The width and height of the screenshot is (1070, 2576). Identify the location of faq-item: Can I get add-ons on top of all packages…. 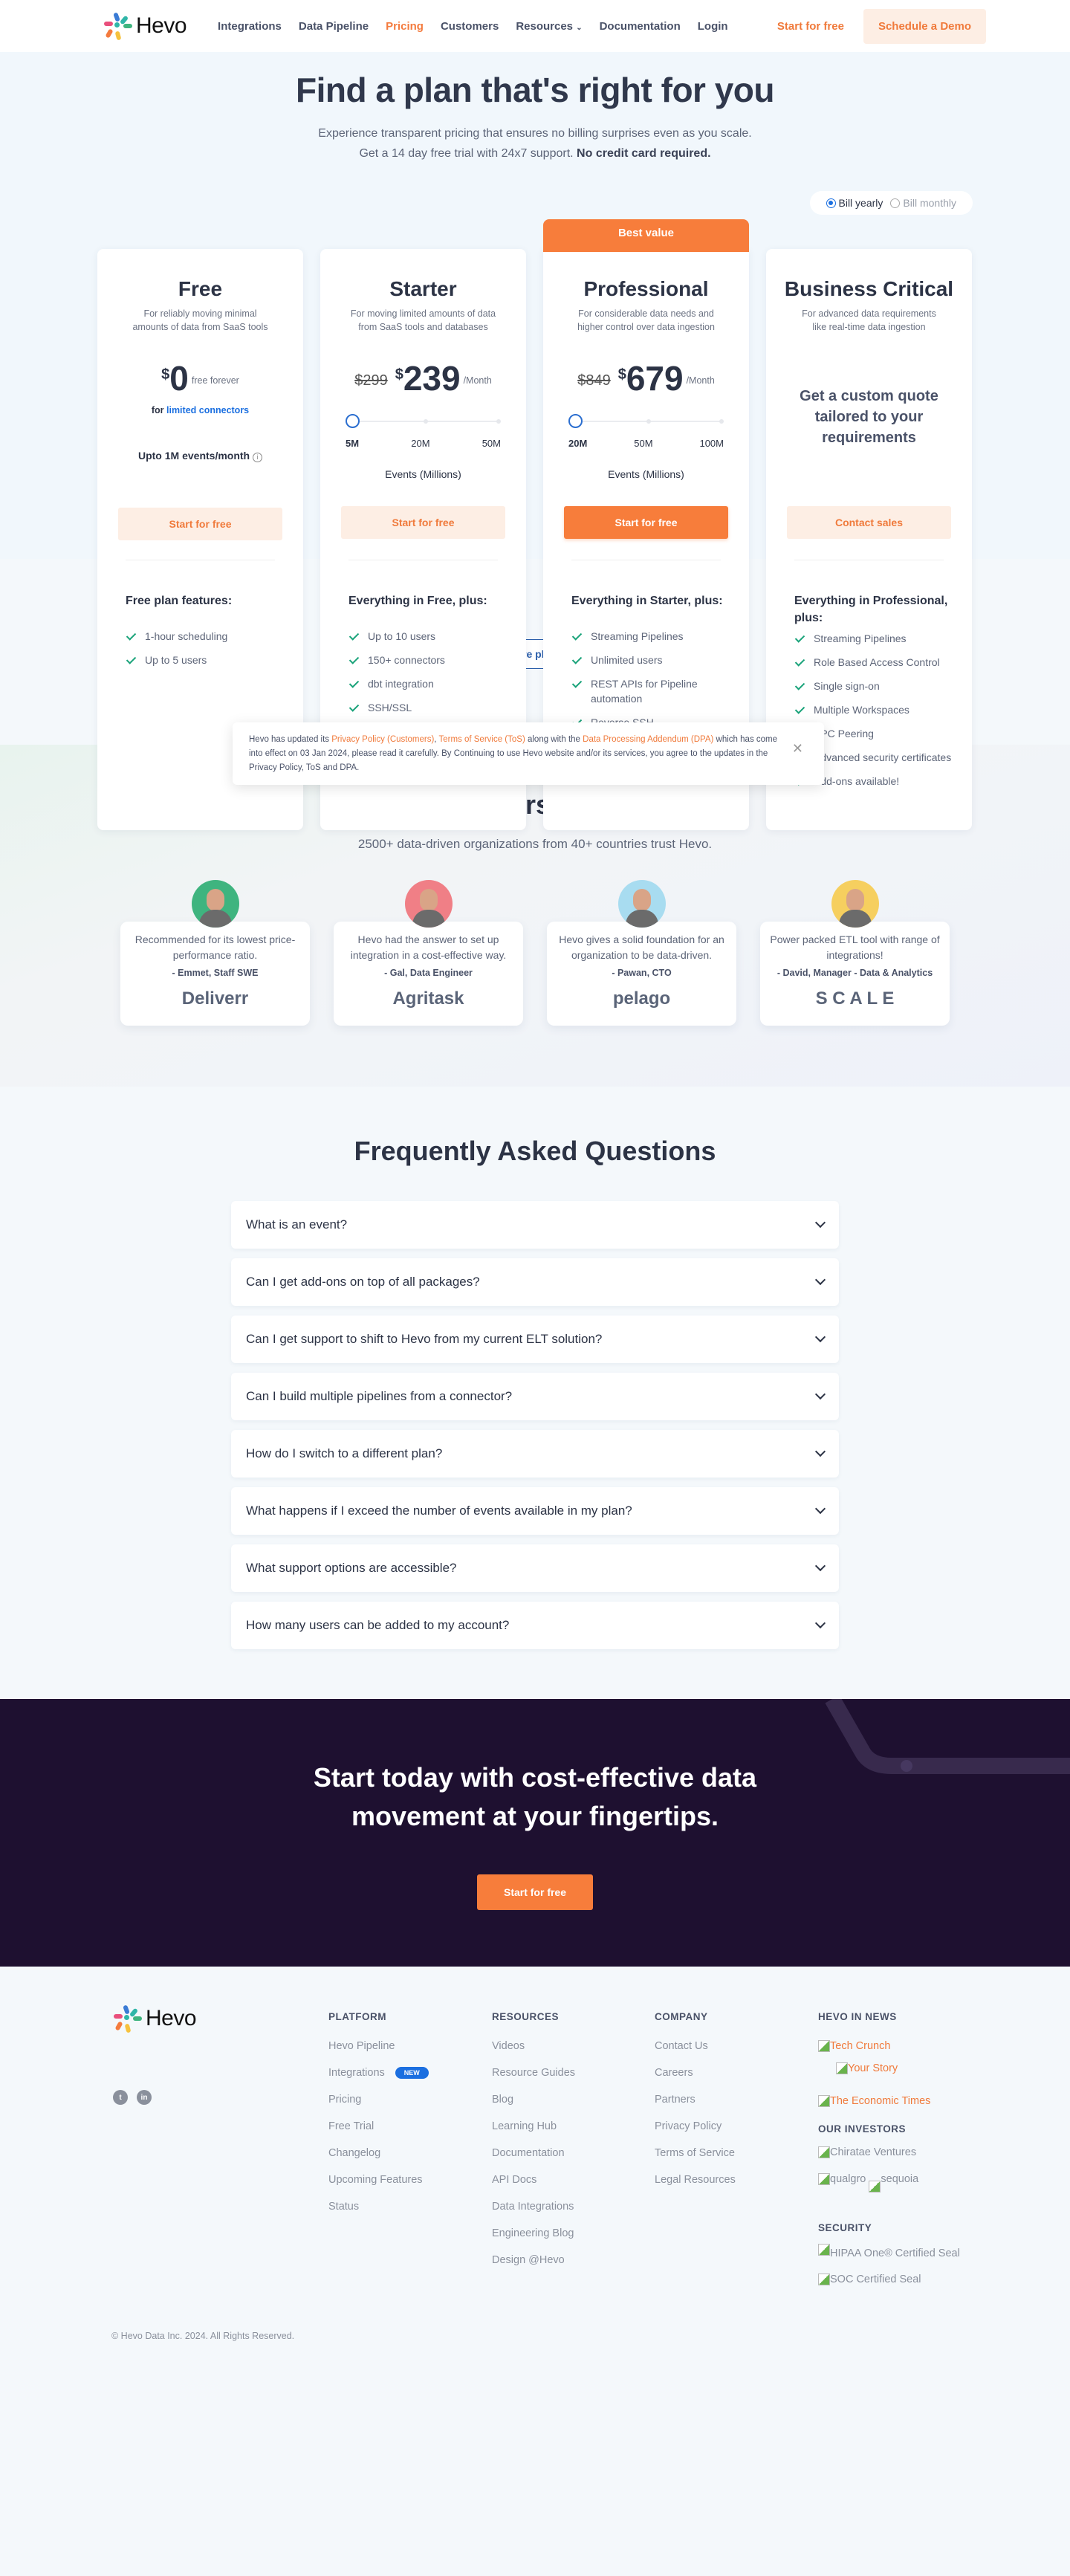
(535, 1282).